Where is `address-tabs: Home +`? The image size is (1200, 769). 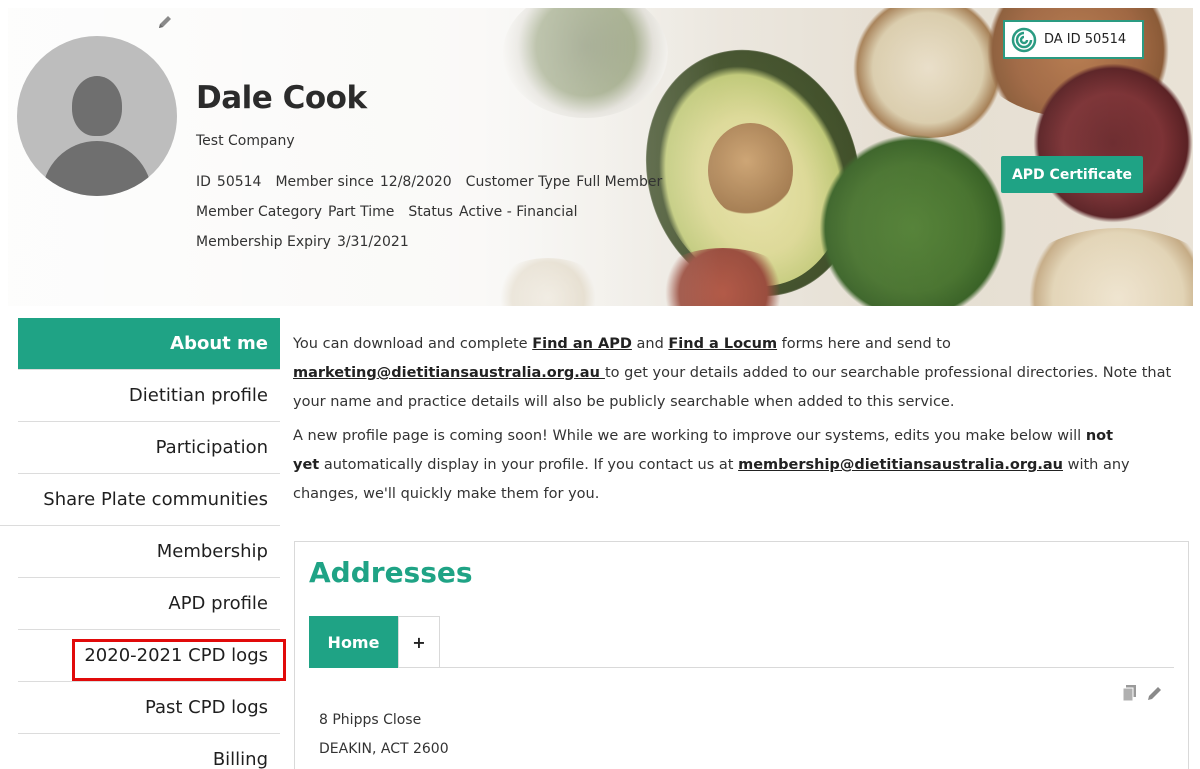
address-tabs: Home + is located at coordinates (741, 642).